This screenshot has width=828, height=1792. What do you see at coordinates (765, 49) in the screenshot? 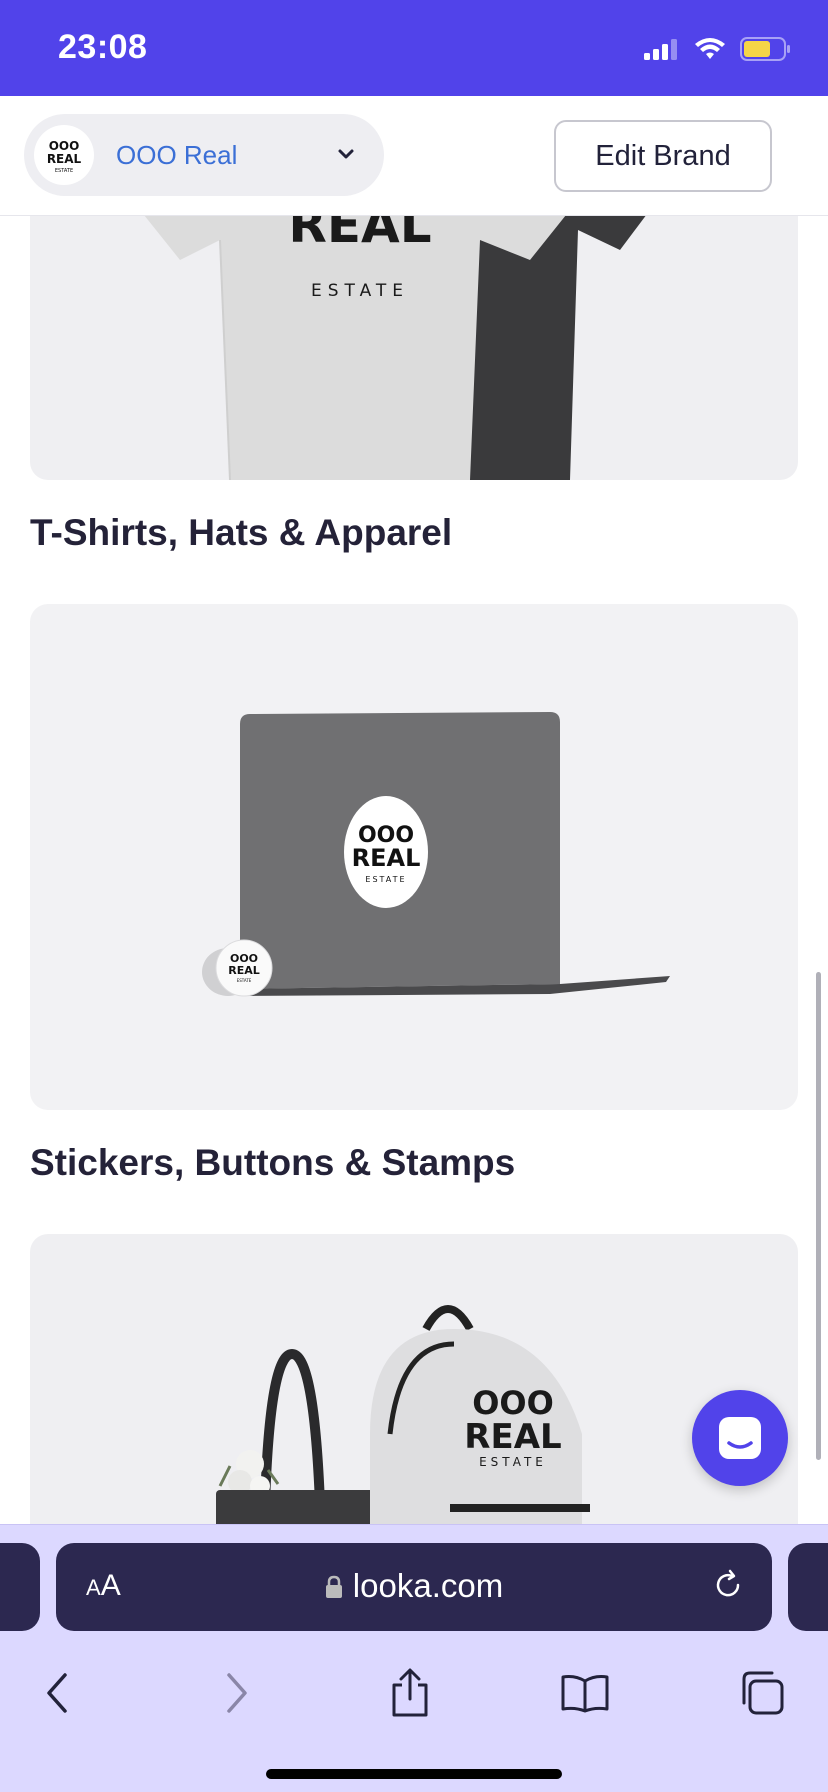
I see `battery-icon` at bounding box center [765, 49].